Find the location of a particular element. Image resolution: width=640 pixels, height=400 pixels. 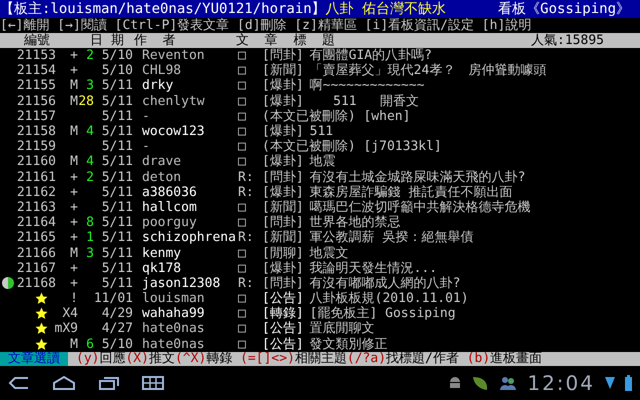

post-title: 東森房屋詐騙錢 推託責任不願出面 is located at coordinates (408, 192).